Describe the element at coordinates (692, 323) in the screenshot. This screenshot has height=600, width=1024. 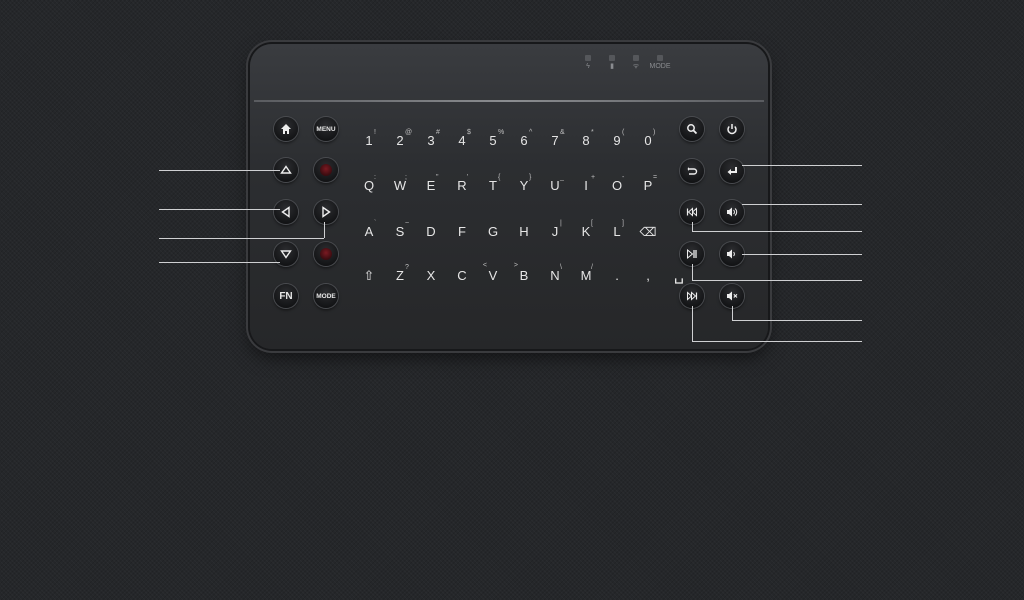
I see `callout-line-next-vertical` at that location.